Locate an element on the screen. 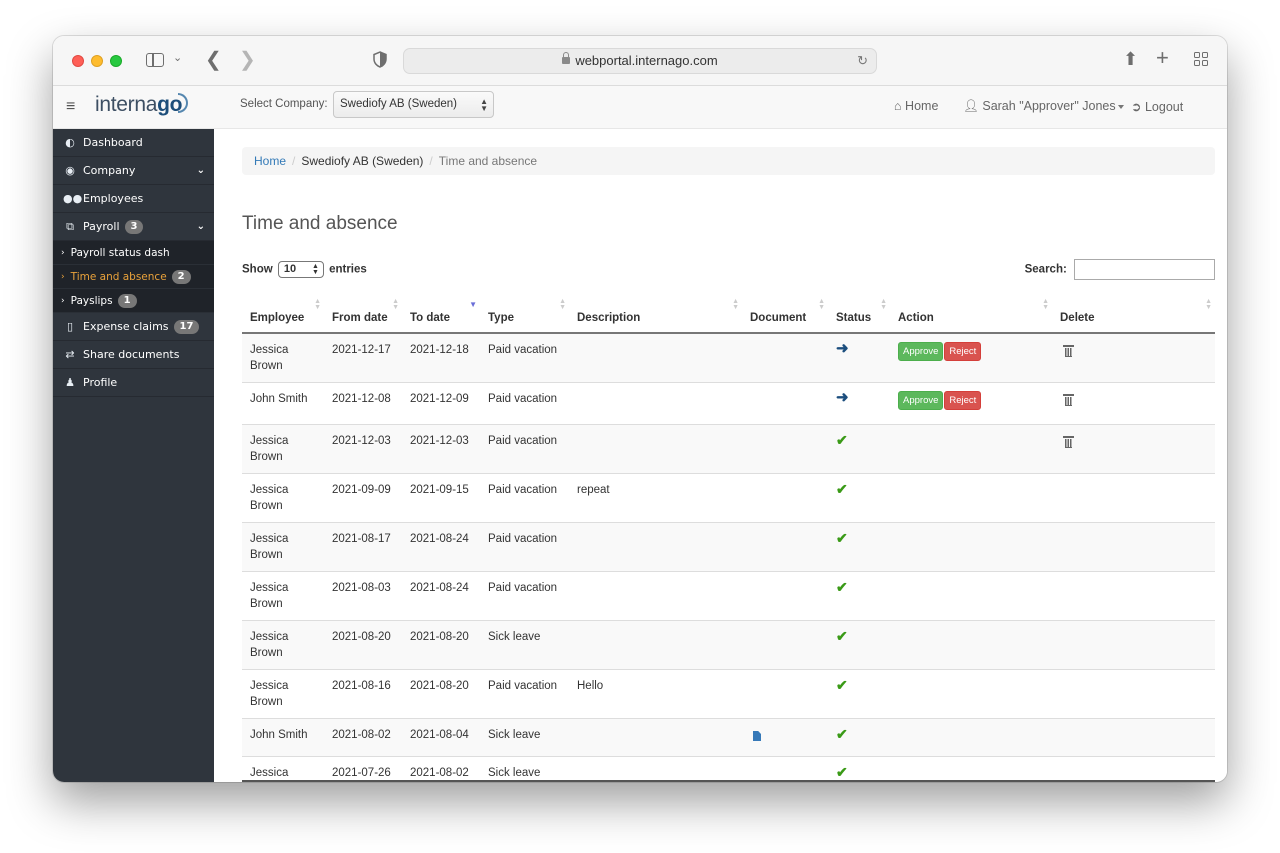 The image size is (1280, 853). entries-select: 10 ▲ ▼ is located at coordinates (300, 269).